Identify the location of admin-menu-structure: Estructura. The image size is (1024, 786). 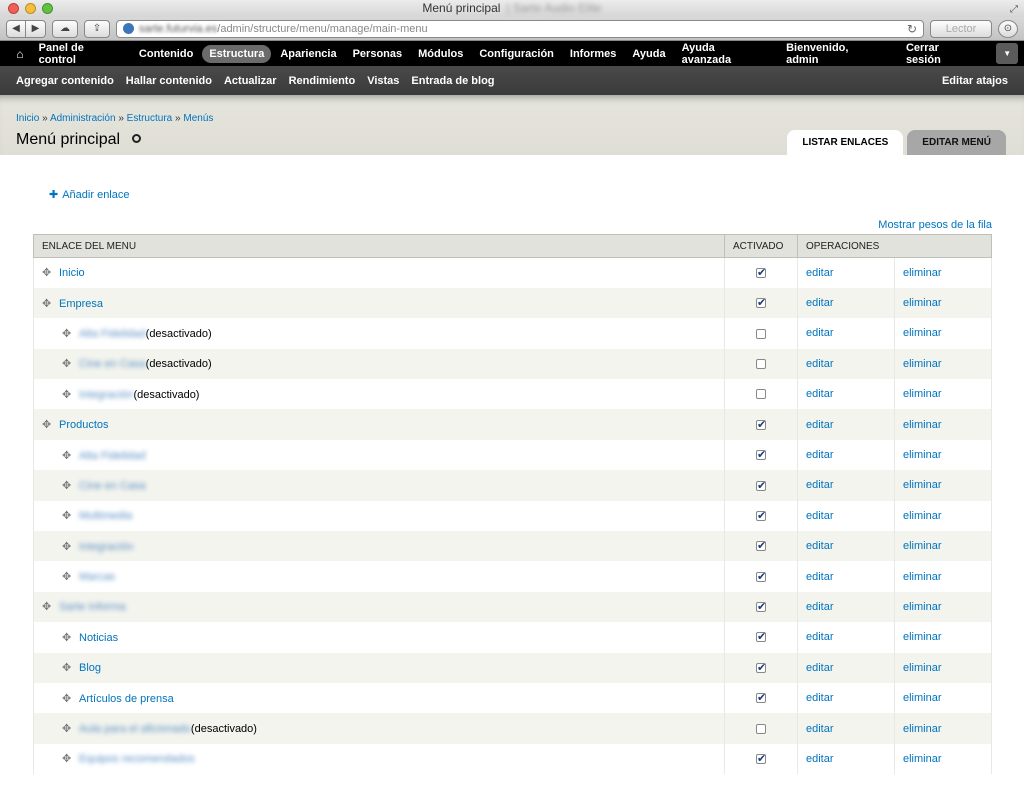
(237, 53).